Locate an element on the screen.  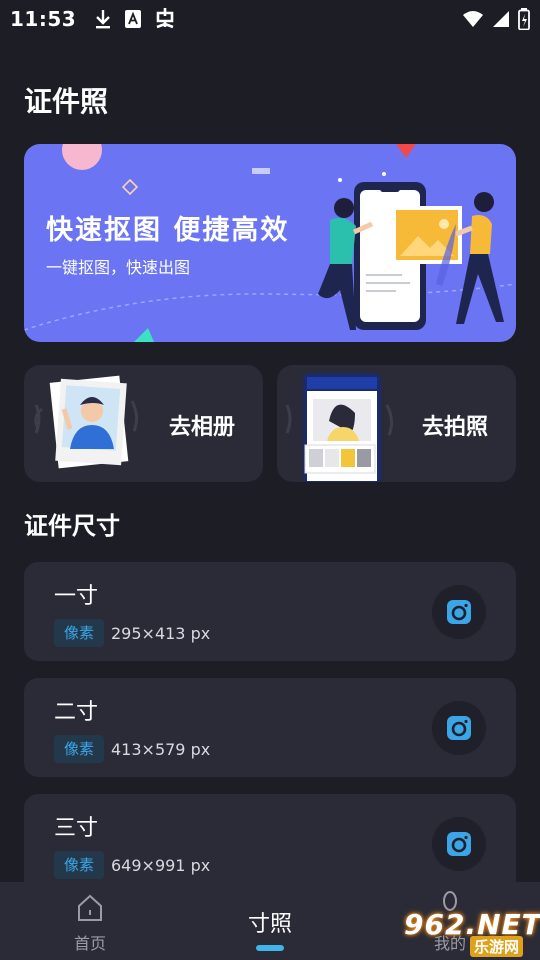
wifi-icon is located at coordinates (473, 19).